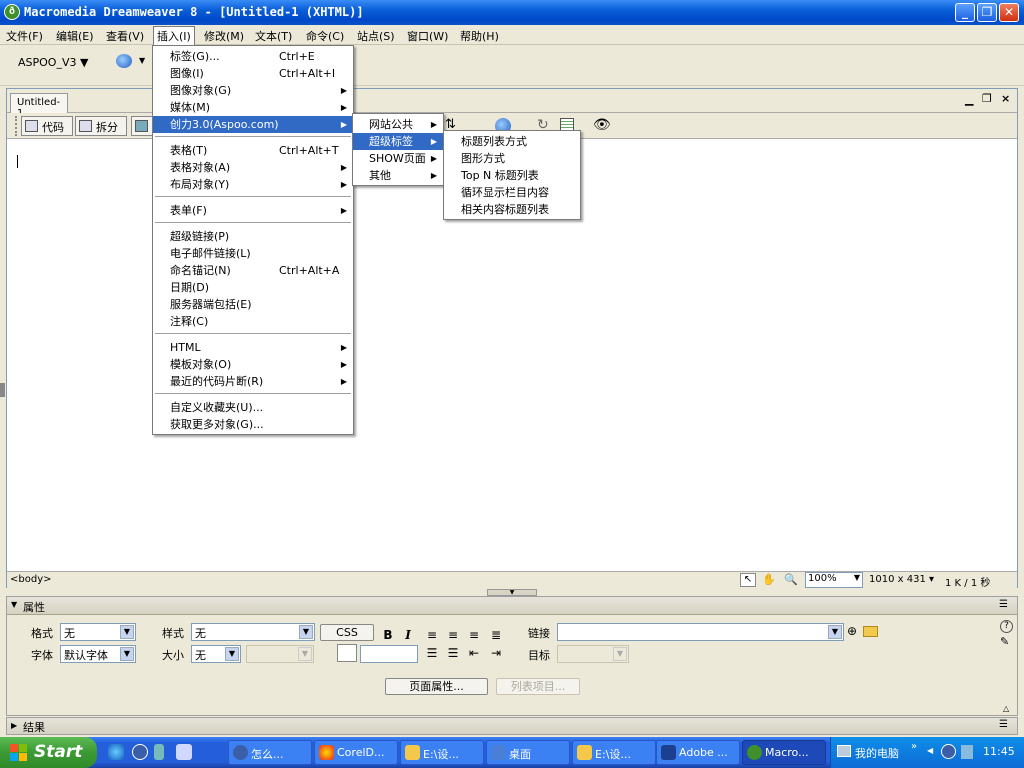  What do you see at coordinates (159, 752) in the screenshot?
I see `media-icon` at bounding box center [159, 752].